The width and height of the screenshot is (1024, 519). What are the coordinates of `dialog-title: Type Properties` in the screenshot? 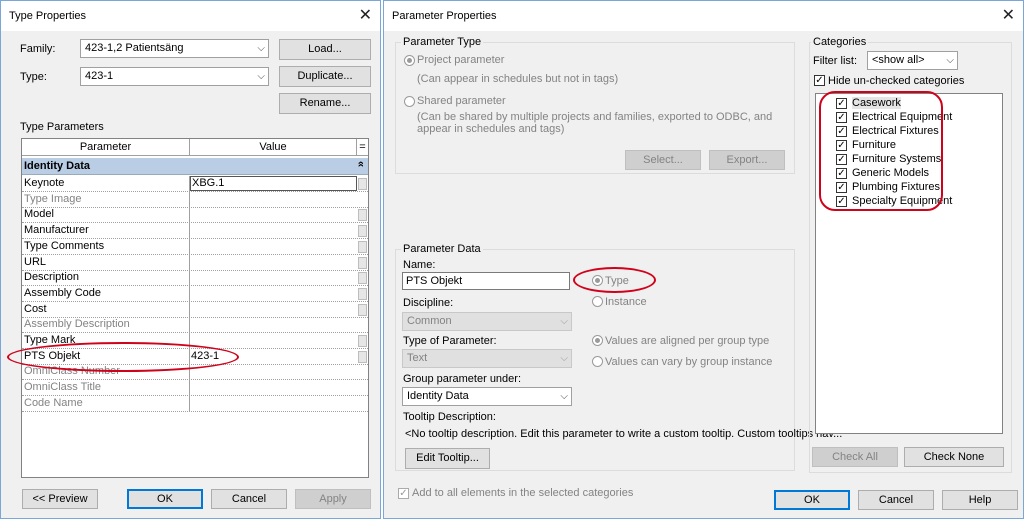 It's located at (48, 16).